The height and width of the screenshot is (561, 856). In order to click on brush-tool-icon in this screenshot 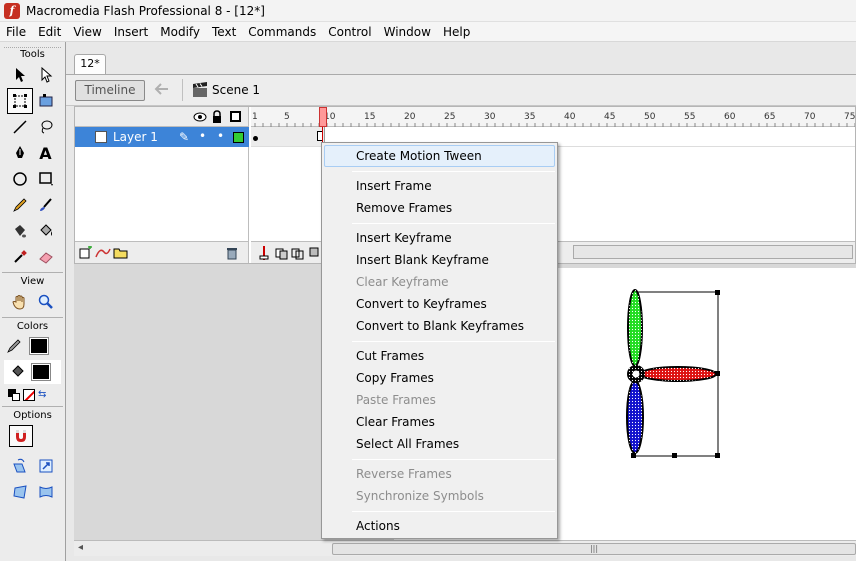, I will do `click(46, 205)`.